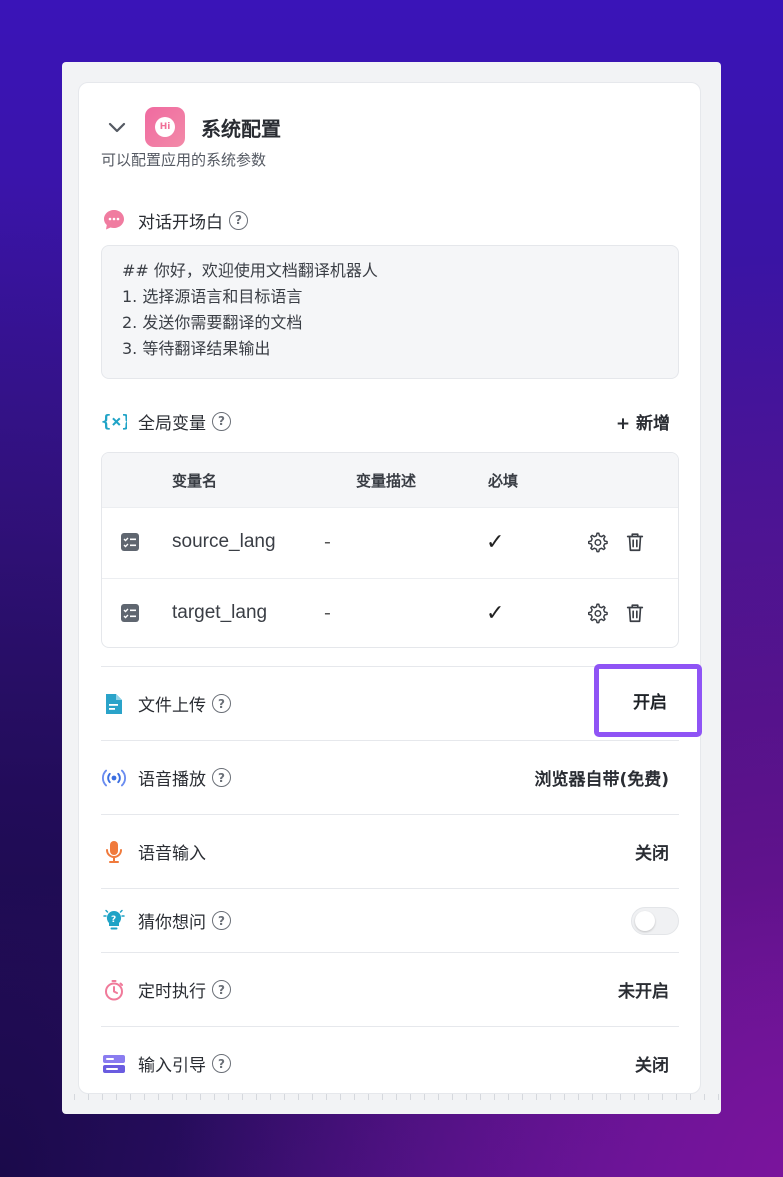 Image resolution: width=783 pixels, height=1177 pixels. Describe the element at coordinates (224, 541) in the screenshot. I see `variable-name: source_lang` at that location.